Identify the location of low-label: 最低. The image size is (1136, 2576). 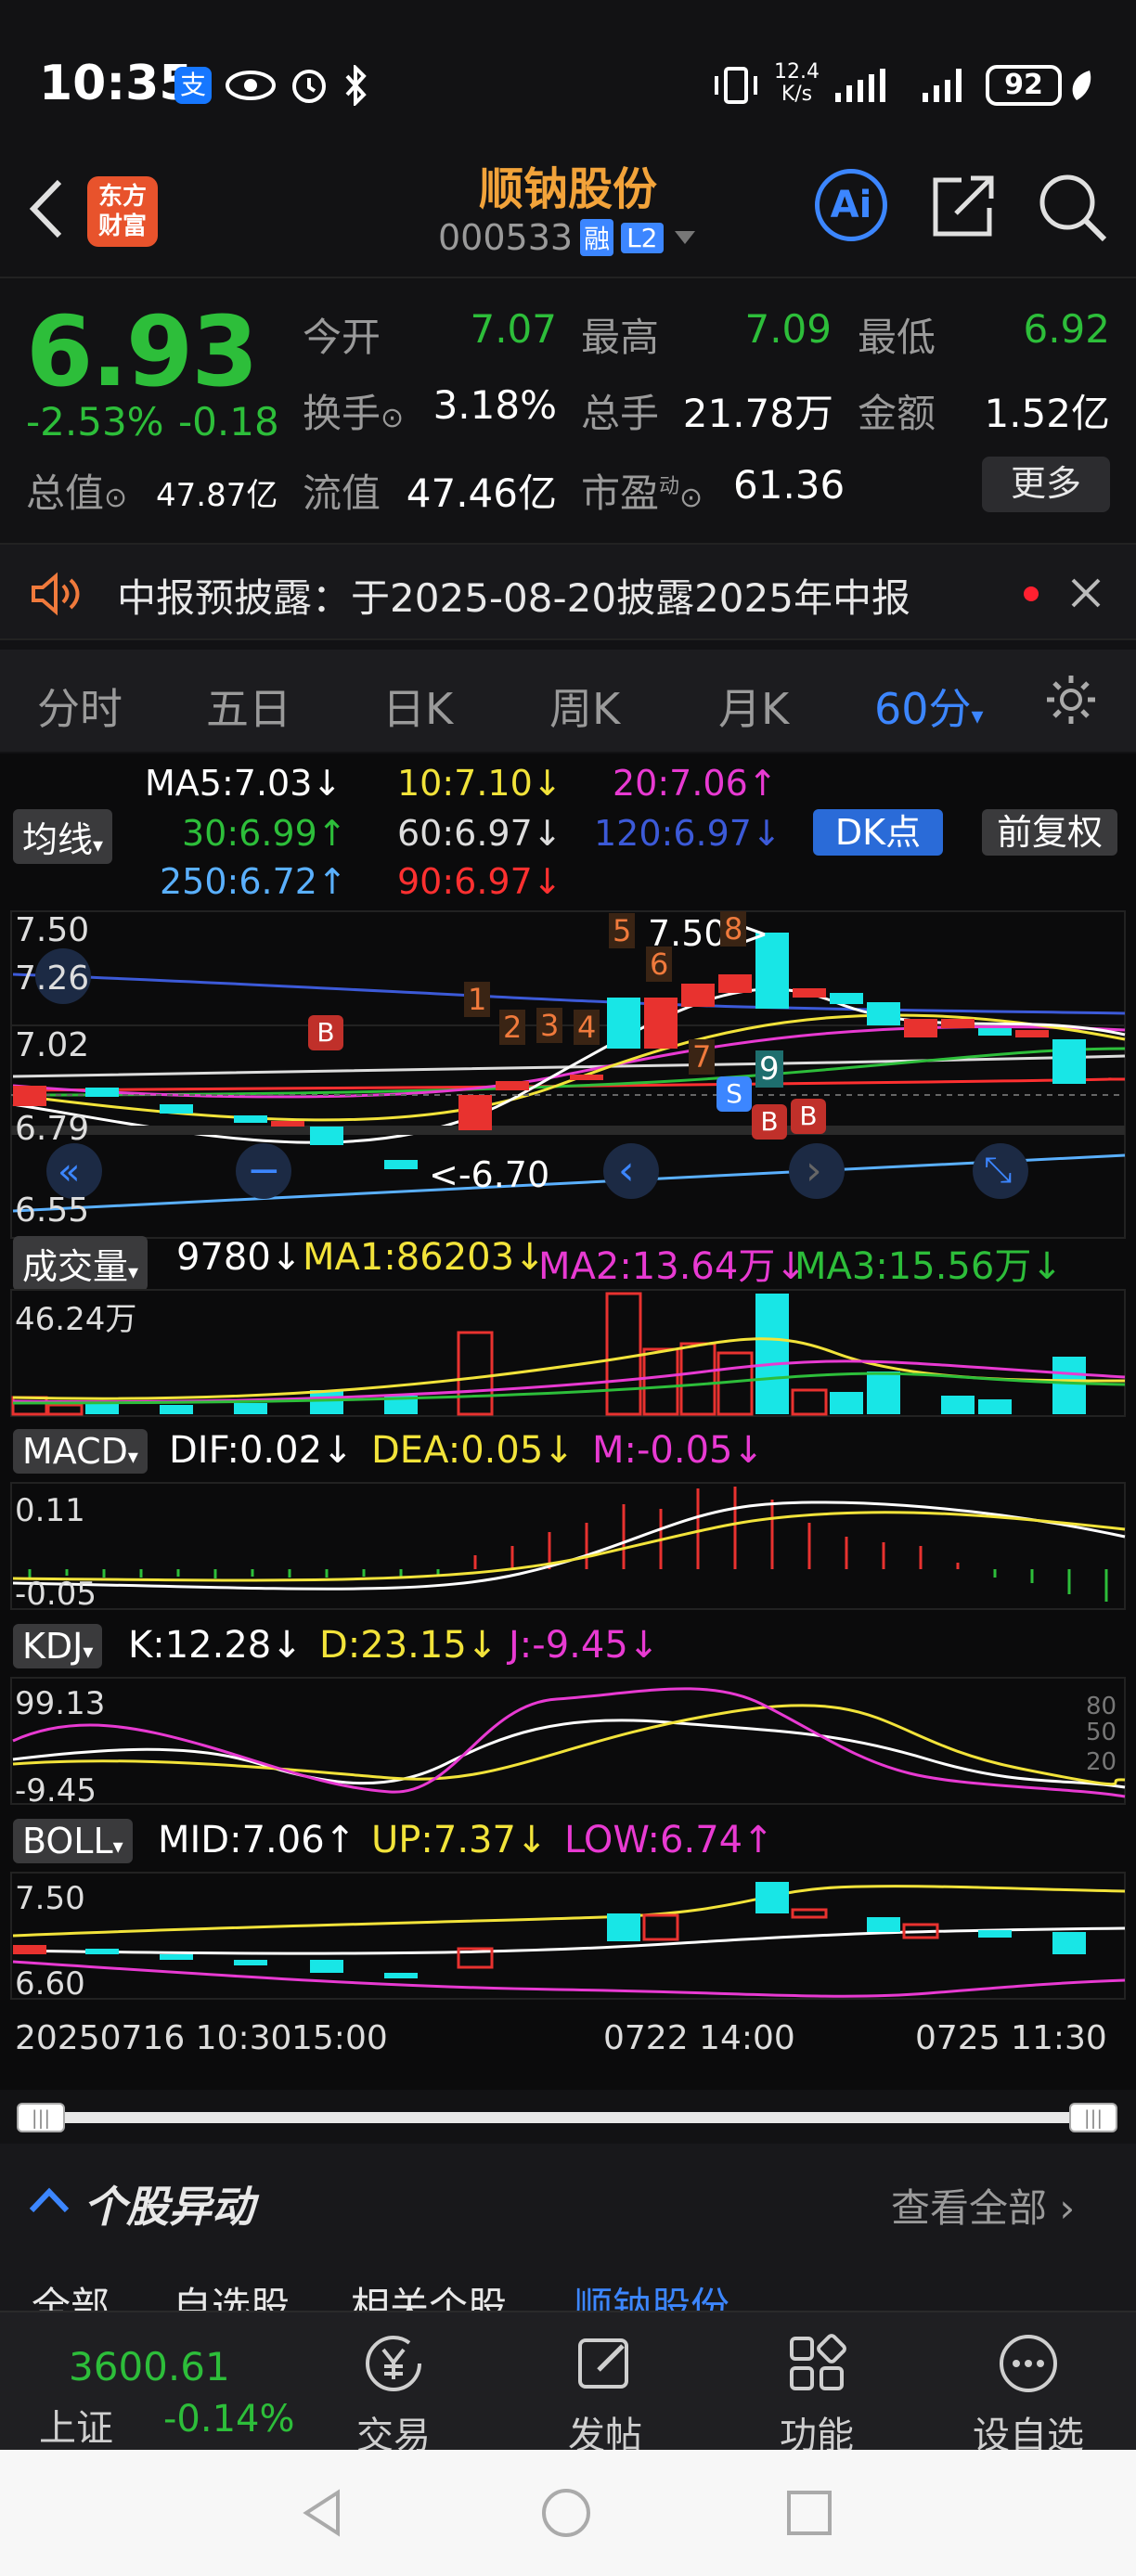
(897, 337).